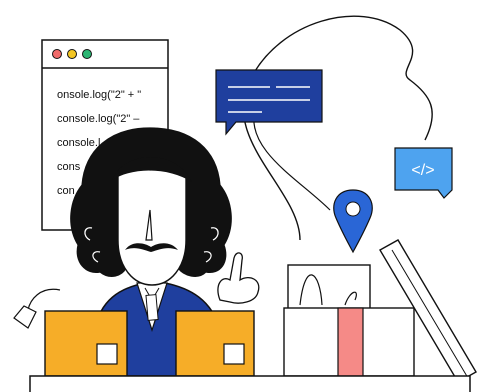 Image resolution: width=477 pixels, height=392 pixels. Describe the element at coordinates (353, 221) in the screenshot. I see `location-pin-icon` at that location.